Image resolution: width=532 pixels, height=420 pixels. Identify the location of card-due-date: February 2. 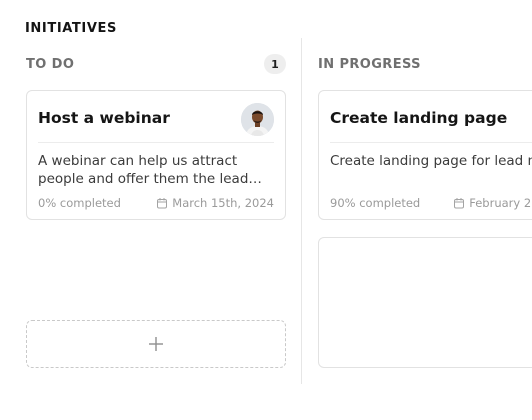
(492, 203).